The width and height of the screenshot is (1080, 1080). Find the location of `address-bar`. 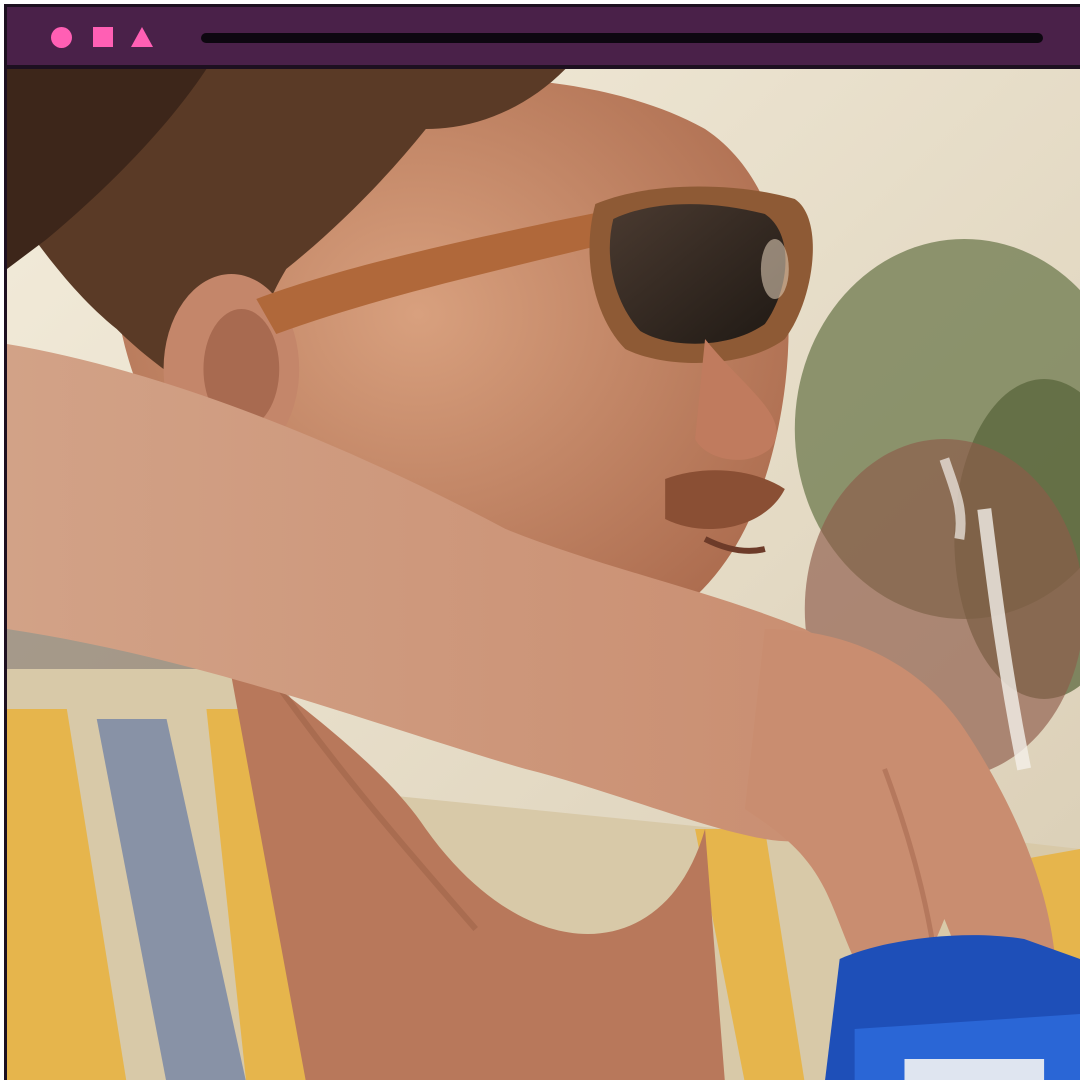

address-bar is located at coordinates (622, 38).